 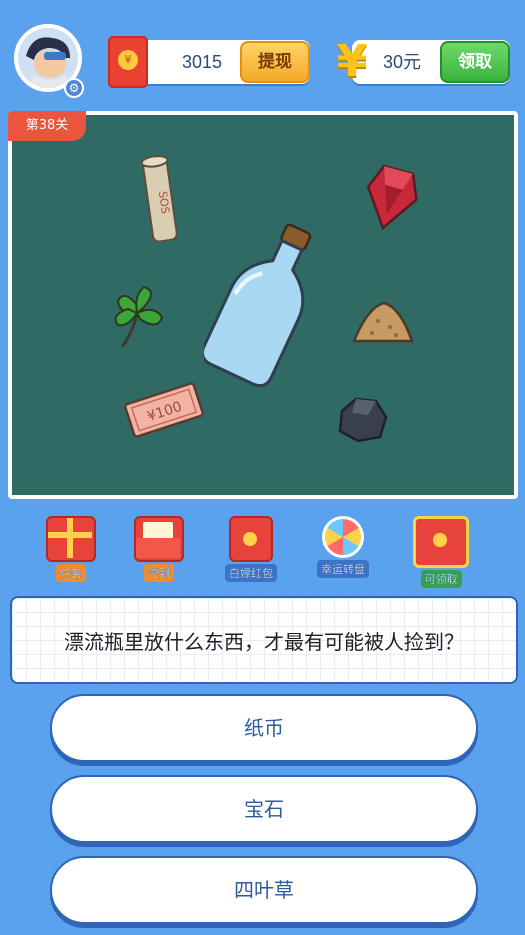 What do you see at coordinates (160, 200) in the screenshot?
I see `sos-note-icon: SOS` at bounding box center [160, 200].